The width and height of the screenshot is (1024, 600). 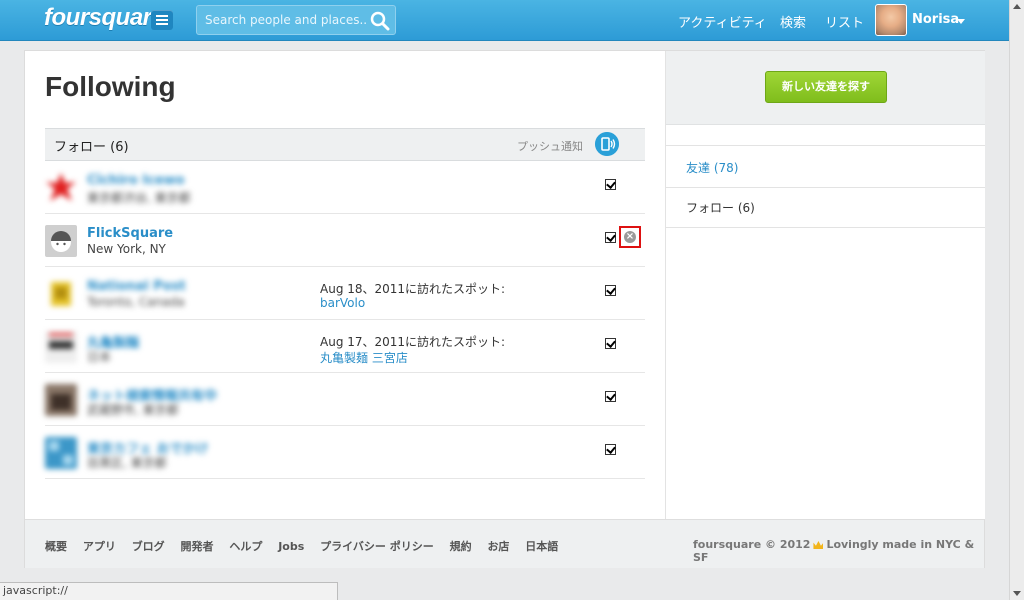 I want to click on footer-link-blog: ブログ, so click(x=148, y=546).